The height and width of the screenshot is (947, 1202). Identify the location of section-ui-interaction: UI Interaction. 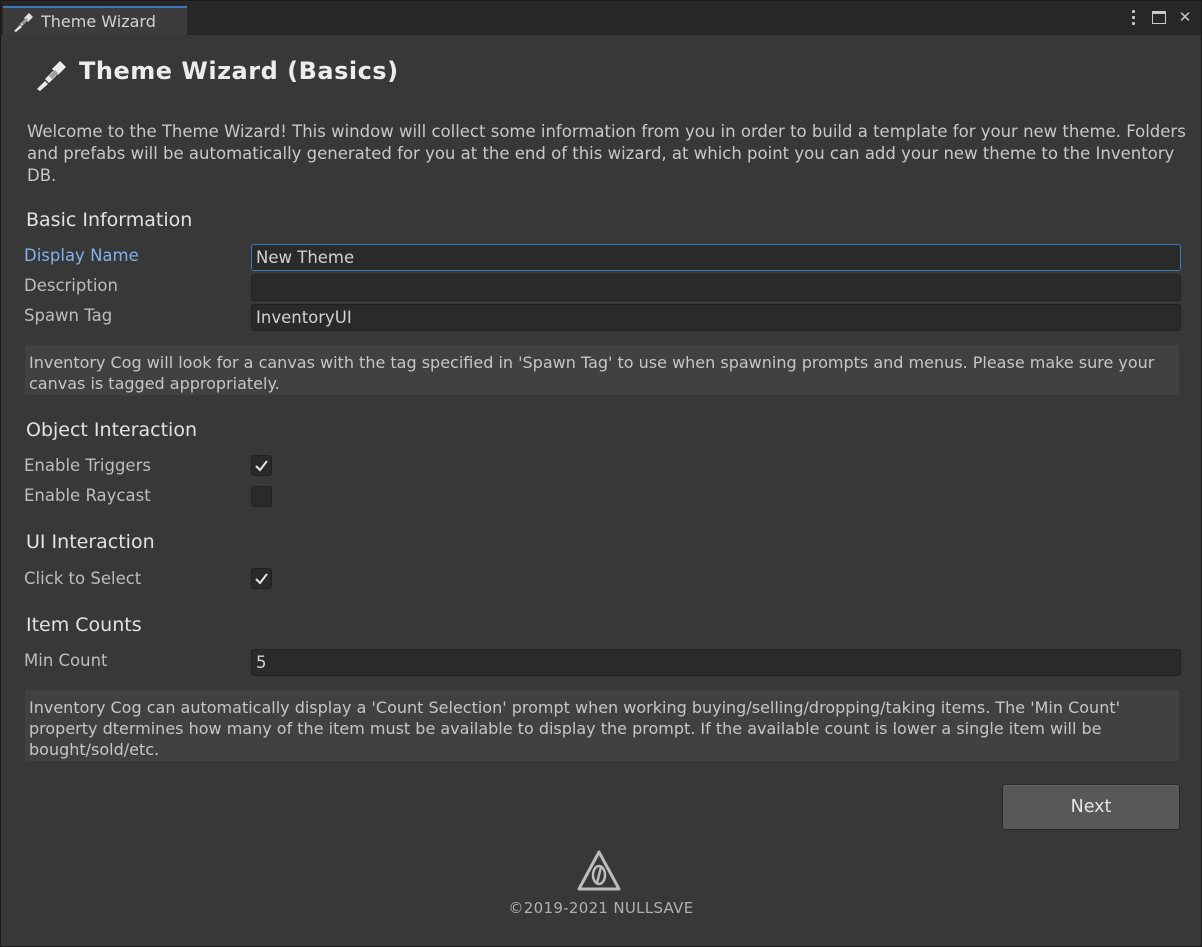
(90, 542).